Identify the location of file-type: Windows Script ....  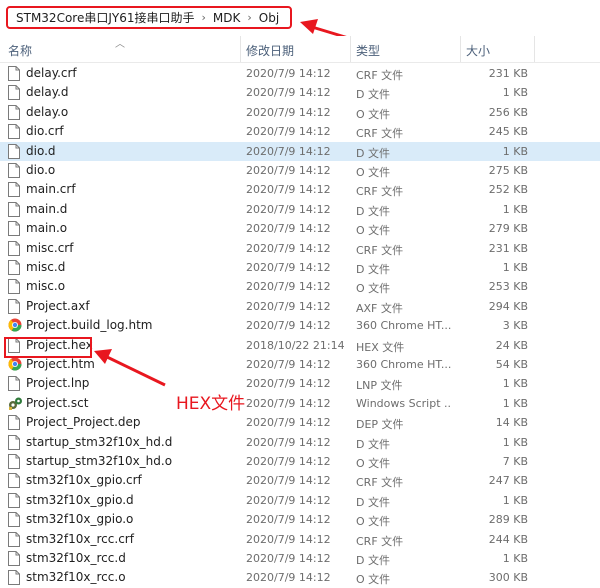
(404, 403).